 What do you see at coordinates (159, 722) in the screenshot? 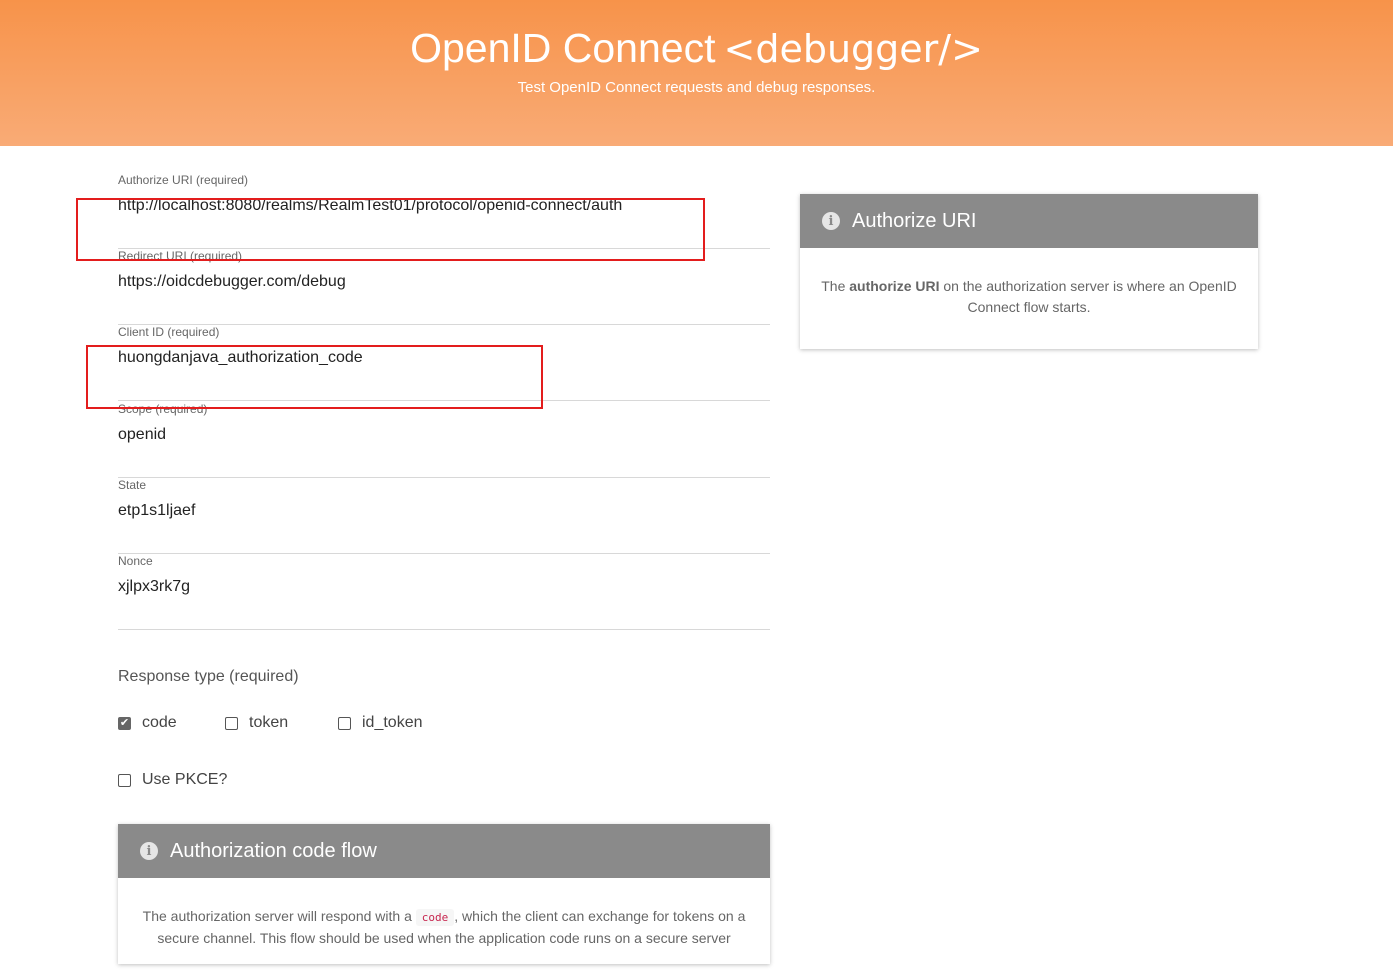
I see `code-option-label: code` at bounding box center [159, 722].